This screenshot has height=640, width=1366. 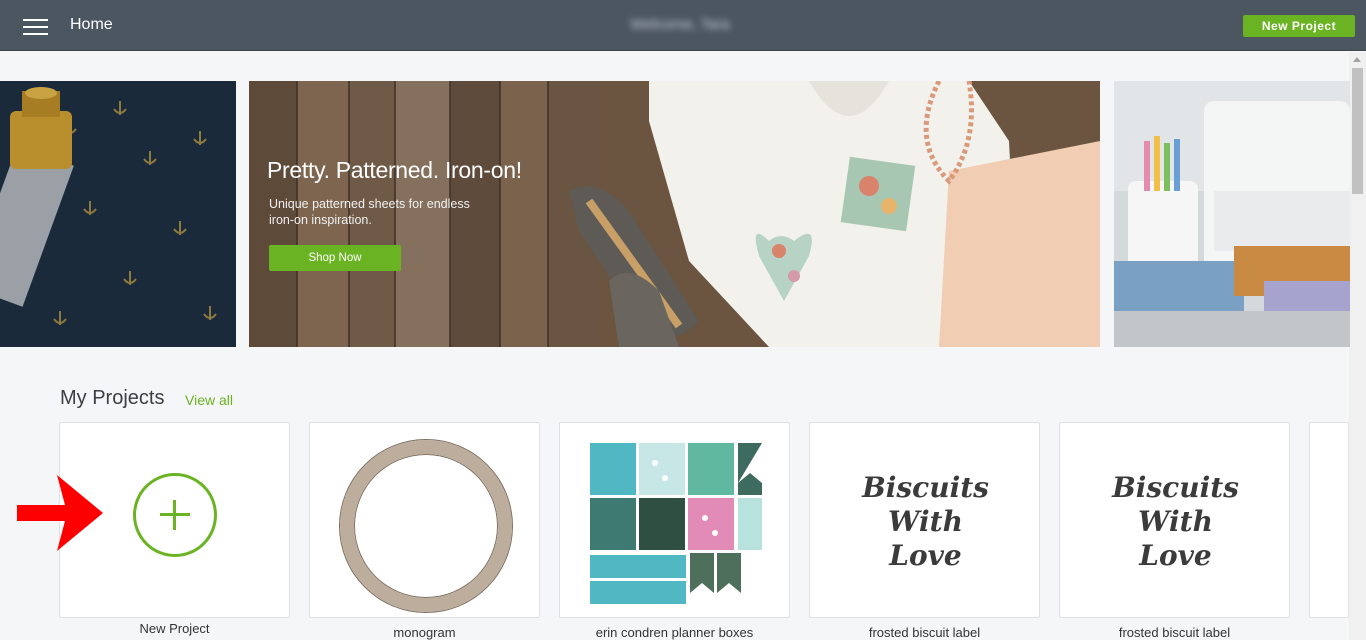 What do you see at coordinates (112, 398) in the screenshot?
I see `my-projects-heading: My Projects` at bounding box center [112, 398].